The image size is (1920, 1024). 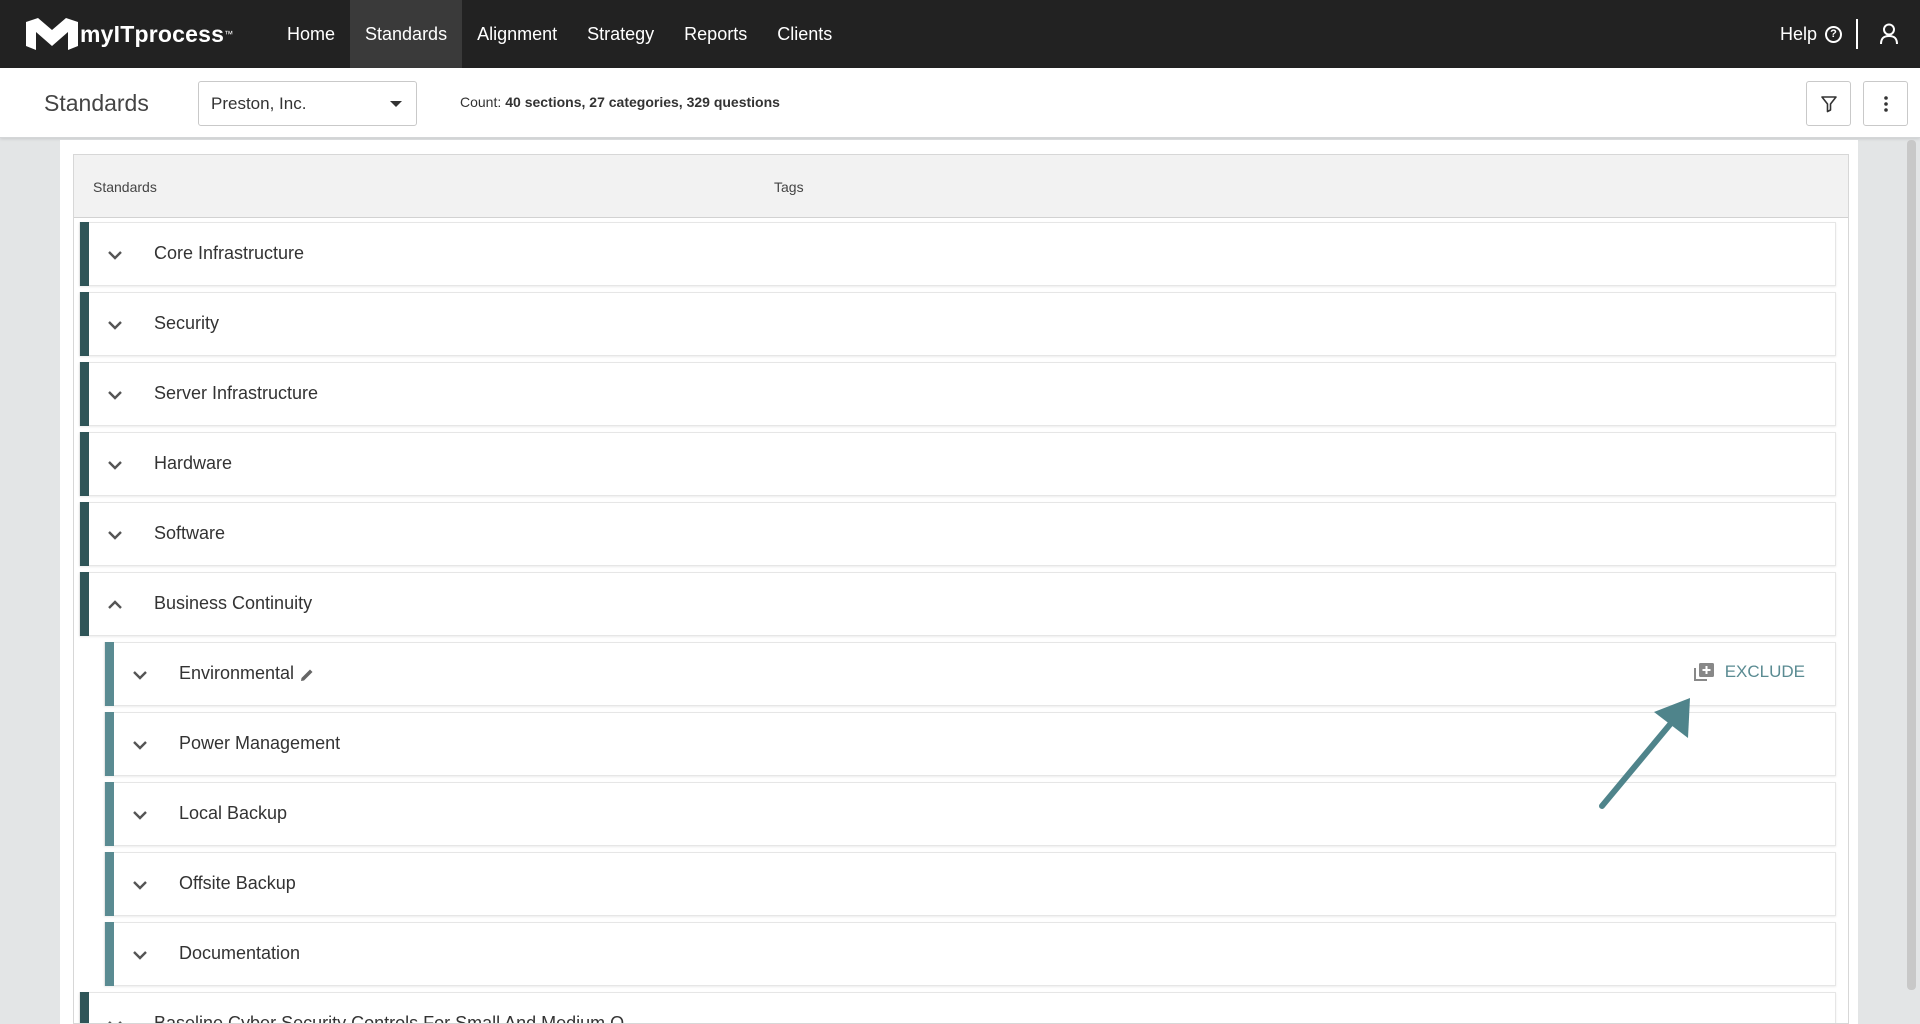 What do you see at coordinates (970, 674) in the screenshot?
I see `category-row: Environmental EXCLUDE` at bounding box center [970, 674].